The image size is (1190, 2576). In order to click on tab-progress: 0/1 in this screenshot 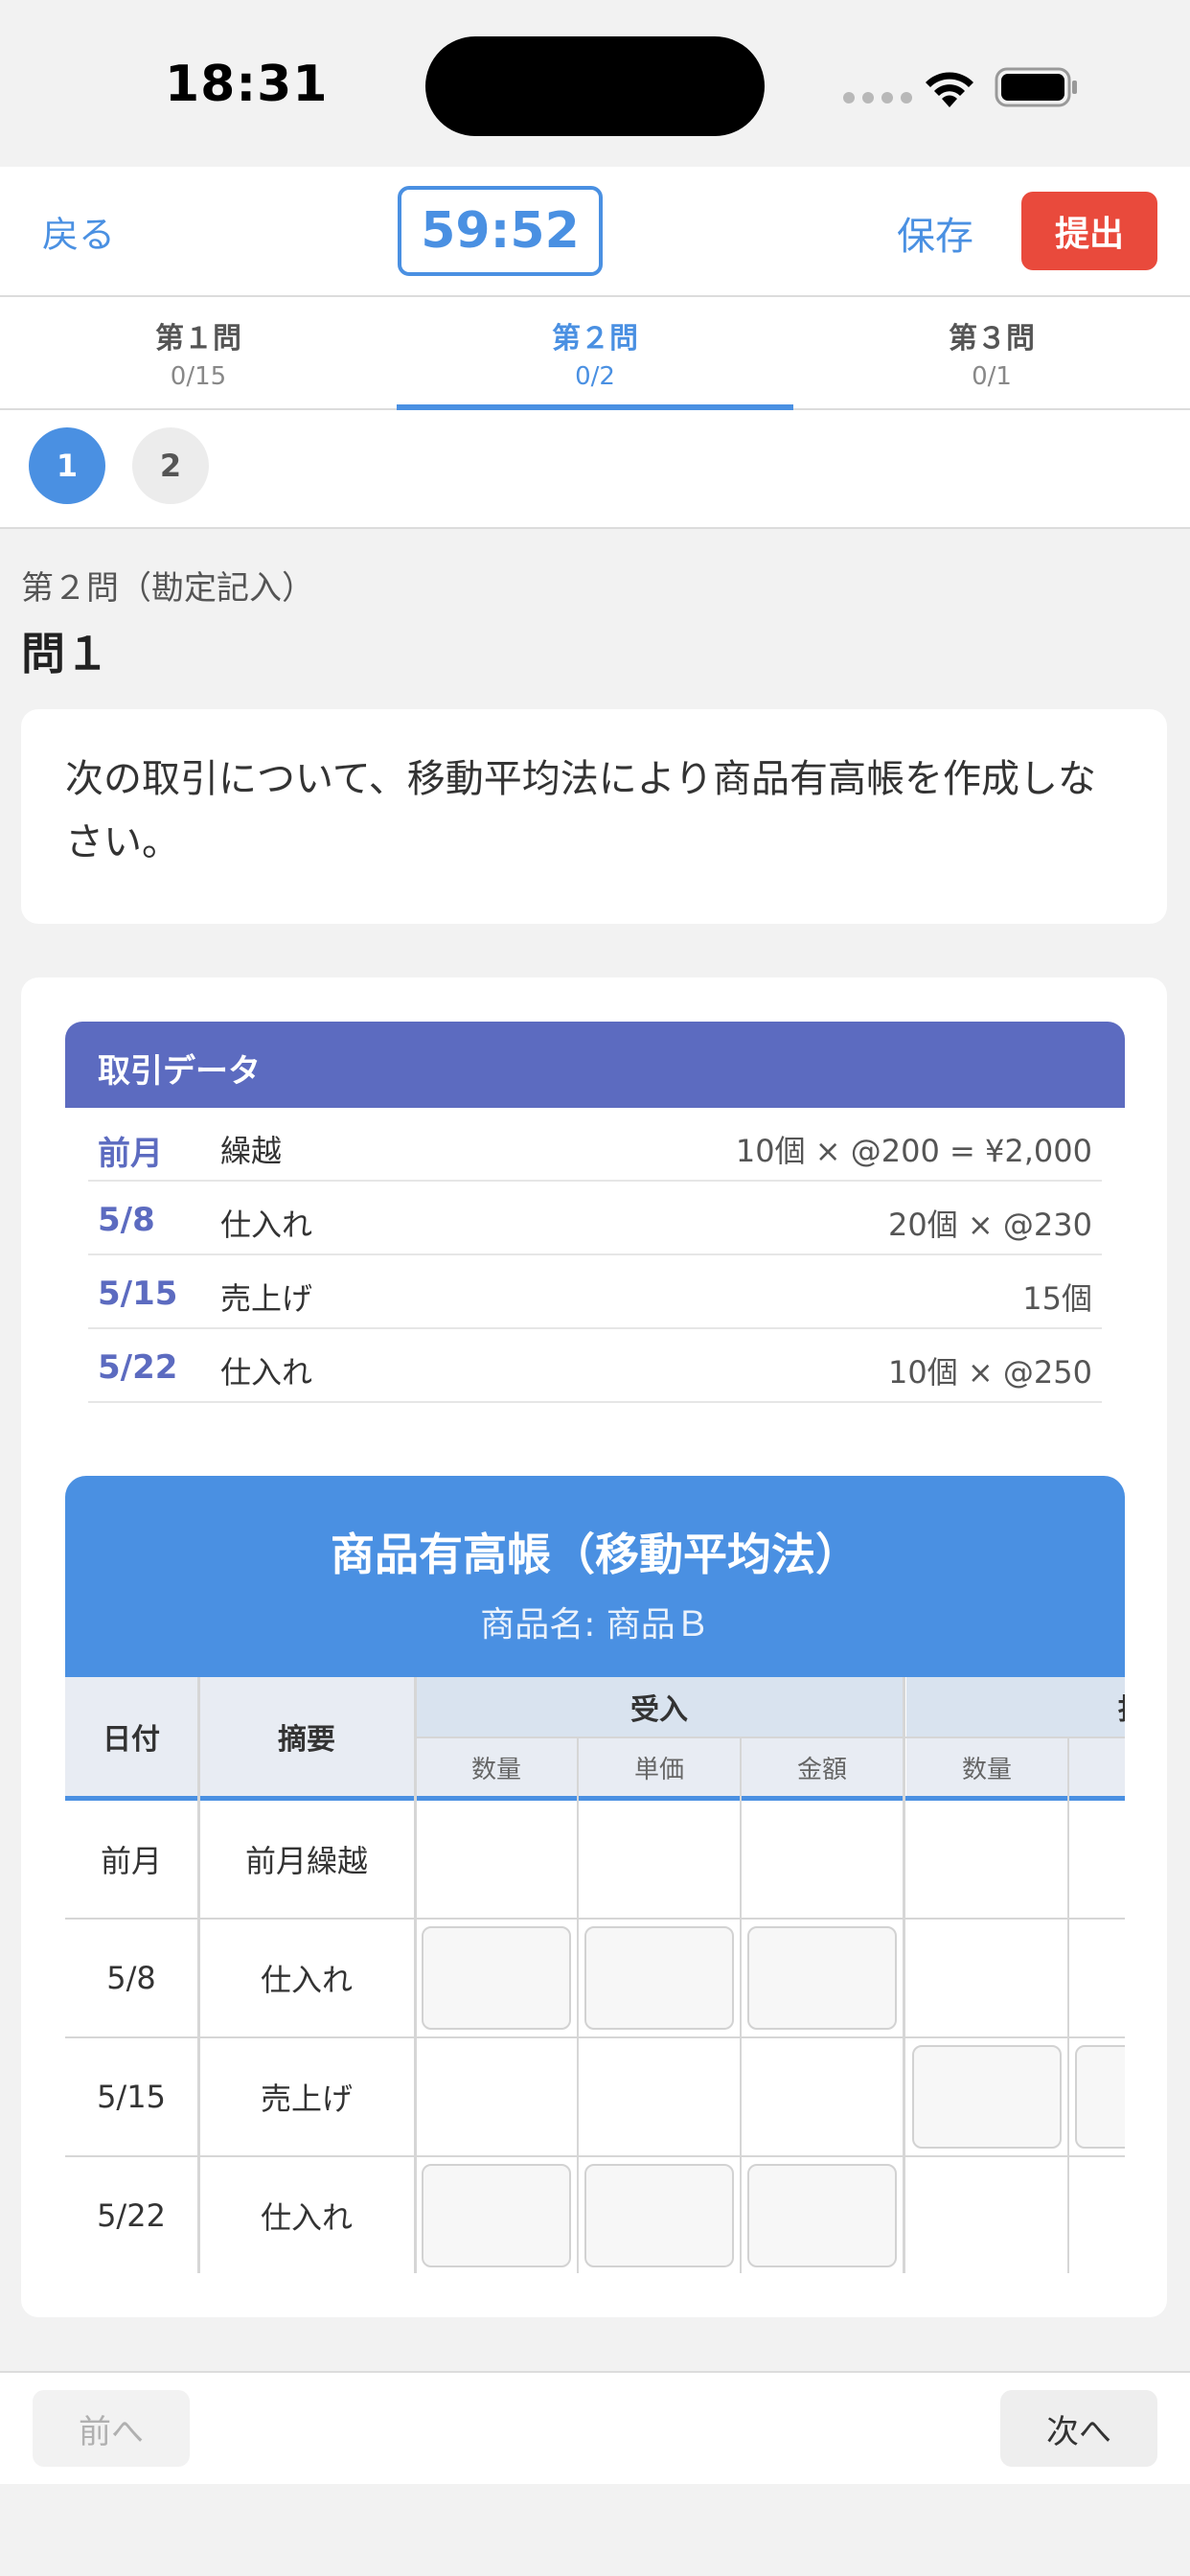, I will do `click(992, 376)`.